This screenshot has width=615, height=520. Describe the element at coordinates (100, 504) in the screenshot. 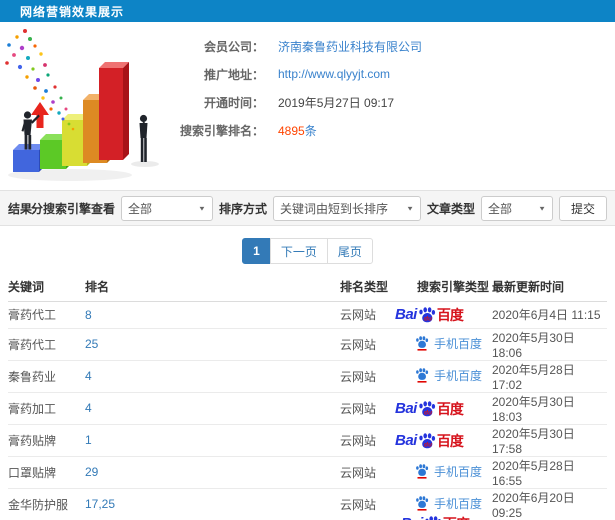

I see `rank-link: 17,25` at that location.